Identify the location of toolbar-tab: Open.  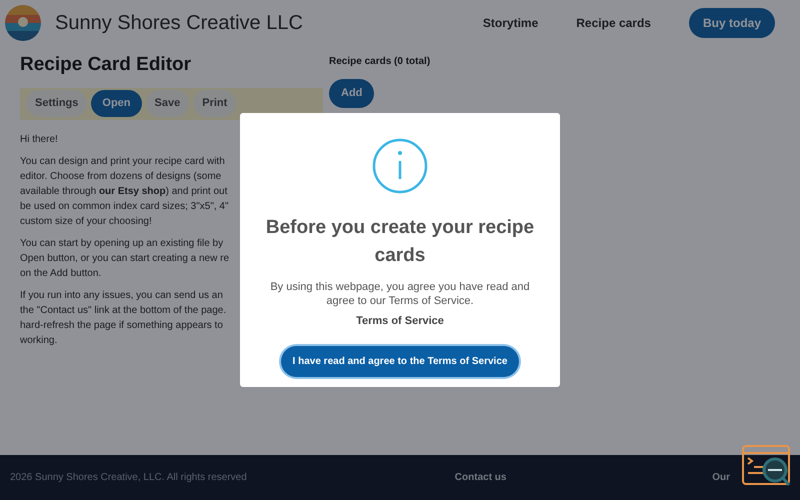
(116, 103).